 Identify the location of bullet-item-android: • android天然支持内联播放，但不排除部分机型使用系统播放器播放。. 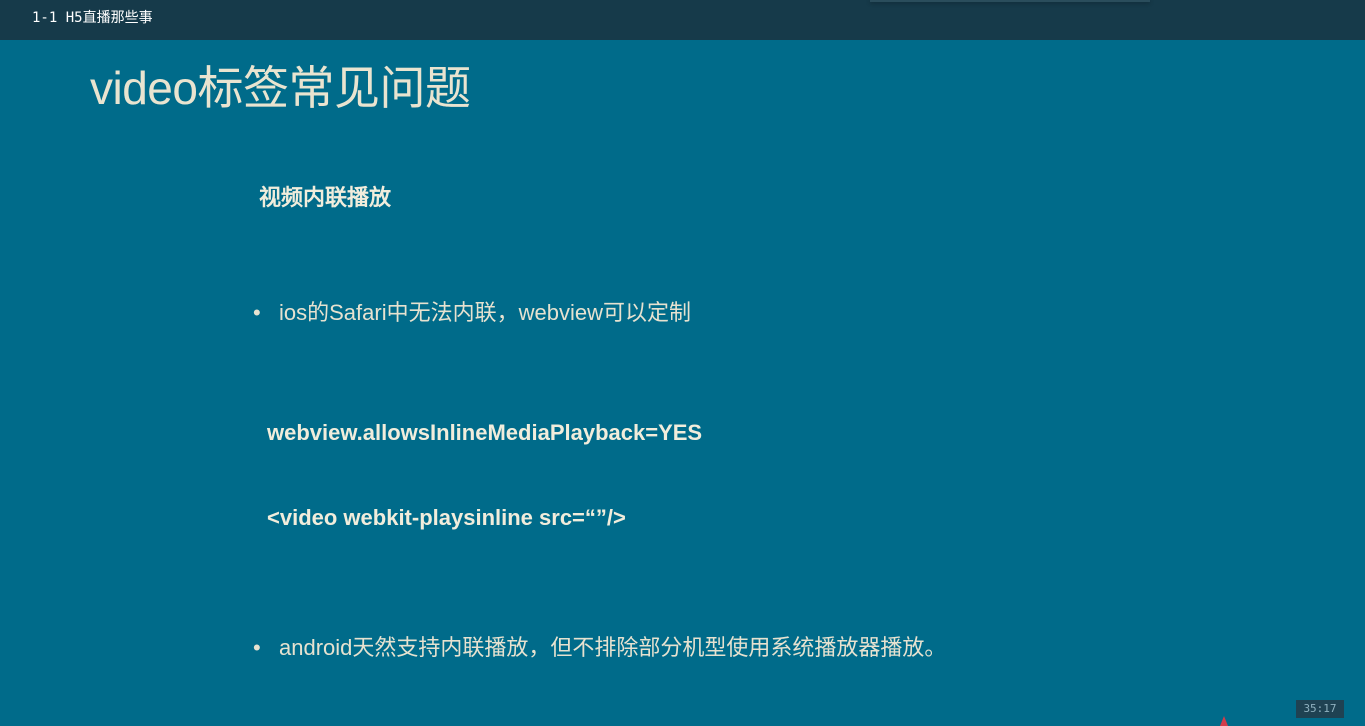
(599, 646).